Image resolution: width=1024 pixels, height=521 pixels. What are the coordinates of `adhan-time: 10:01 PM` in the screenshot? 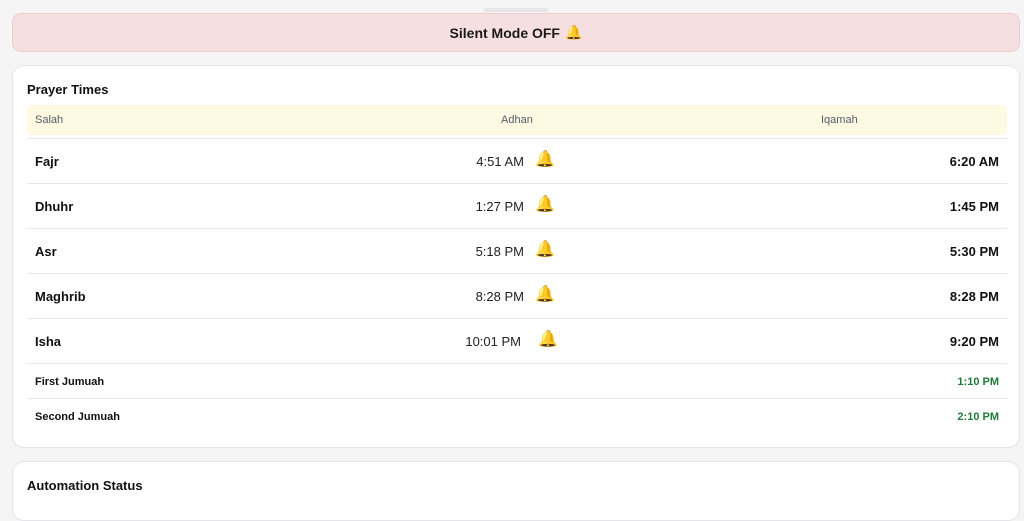 It's located at (493, 341).